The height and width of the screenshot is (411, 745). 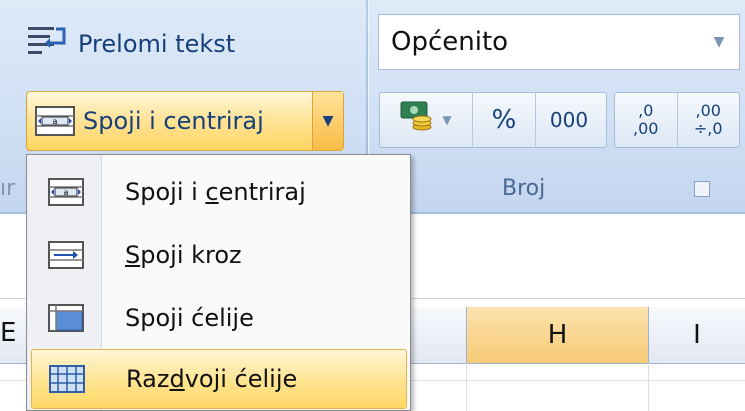 I want to click on menu-item-merge-cells: Spoji ćelije, so click(x=219, y=318).